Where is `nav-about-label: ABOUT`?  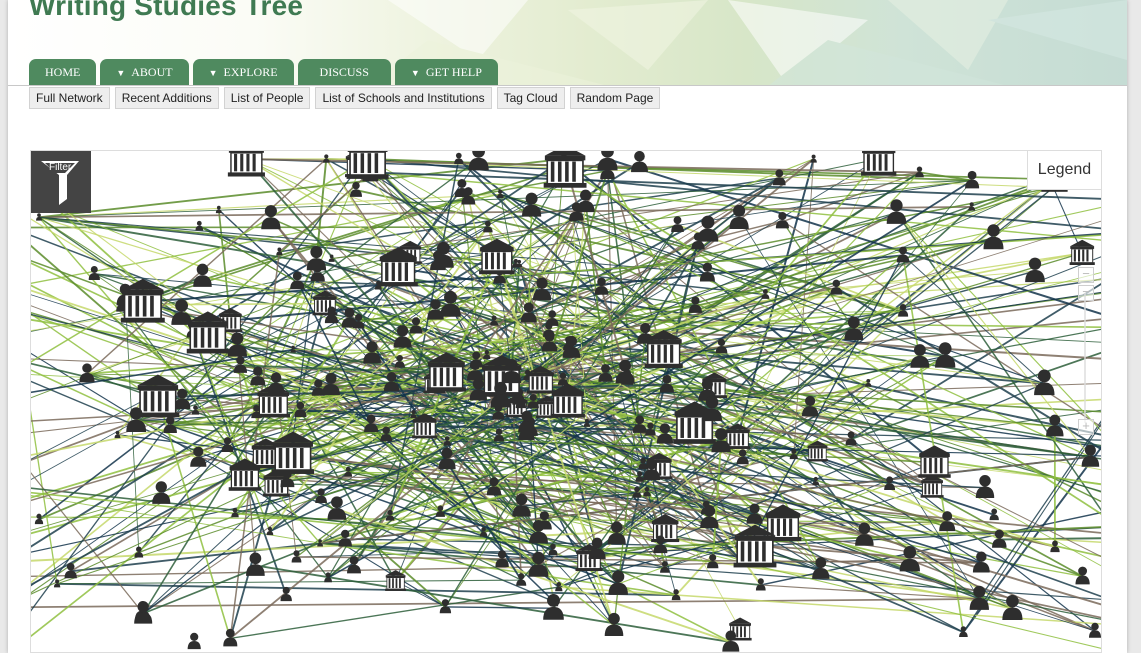
nav-about-label: ABOUT is located at coordinates (152, 72).